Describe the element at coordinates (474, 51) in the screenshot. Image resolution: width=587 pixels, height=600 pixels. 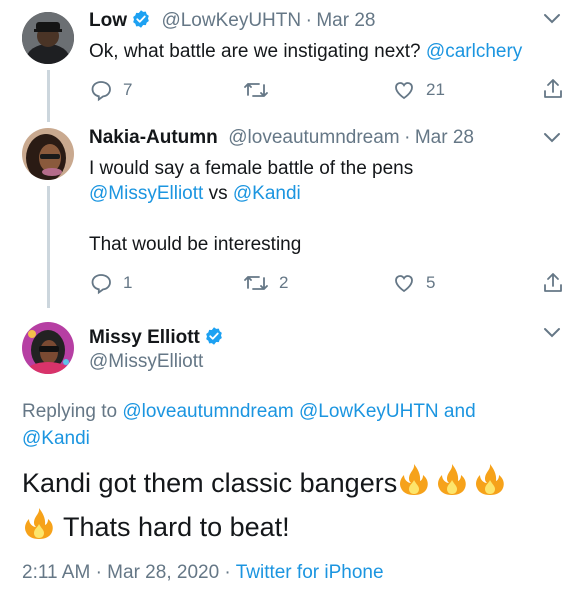
I see `mention-link: @carlchery` at that location.